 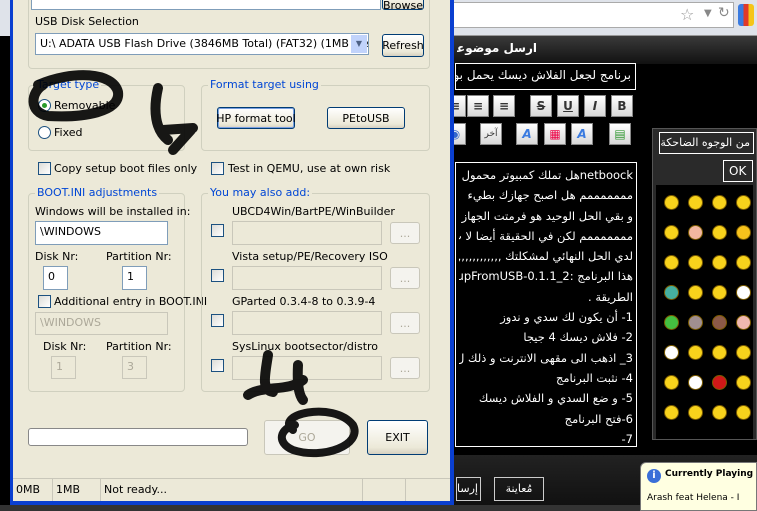 I want to click on message-line: 7-, so click(x=627, y=438).